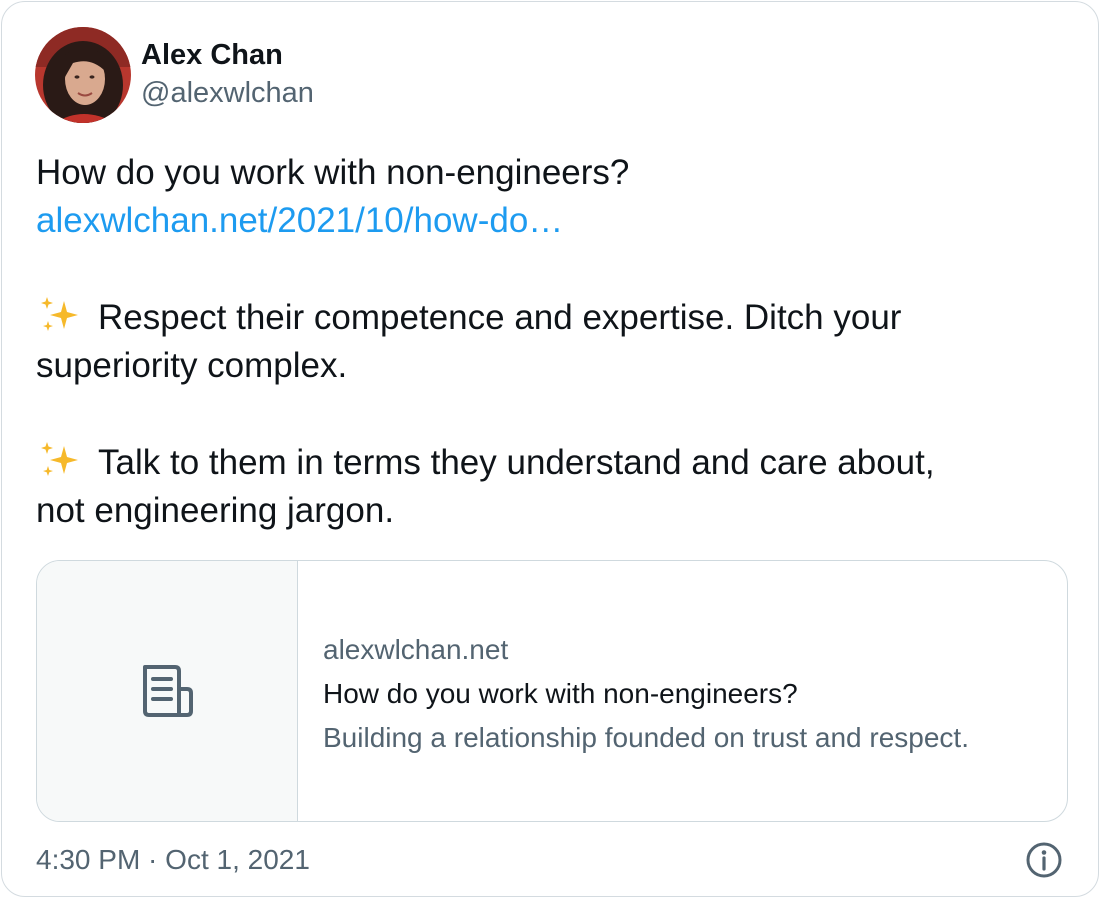 This screenshot has height=898, width=1100. I want to click on author-names: Alex Chan @alexwlchan, so click(227, 75).